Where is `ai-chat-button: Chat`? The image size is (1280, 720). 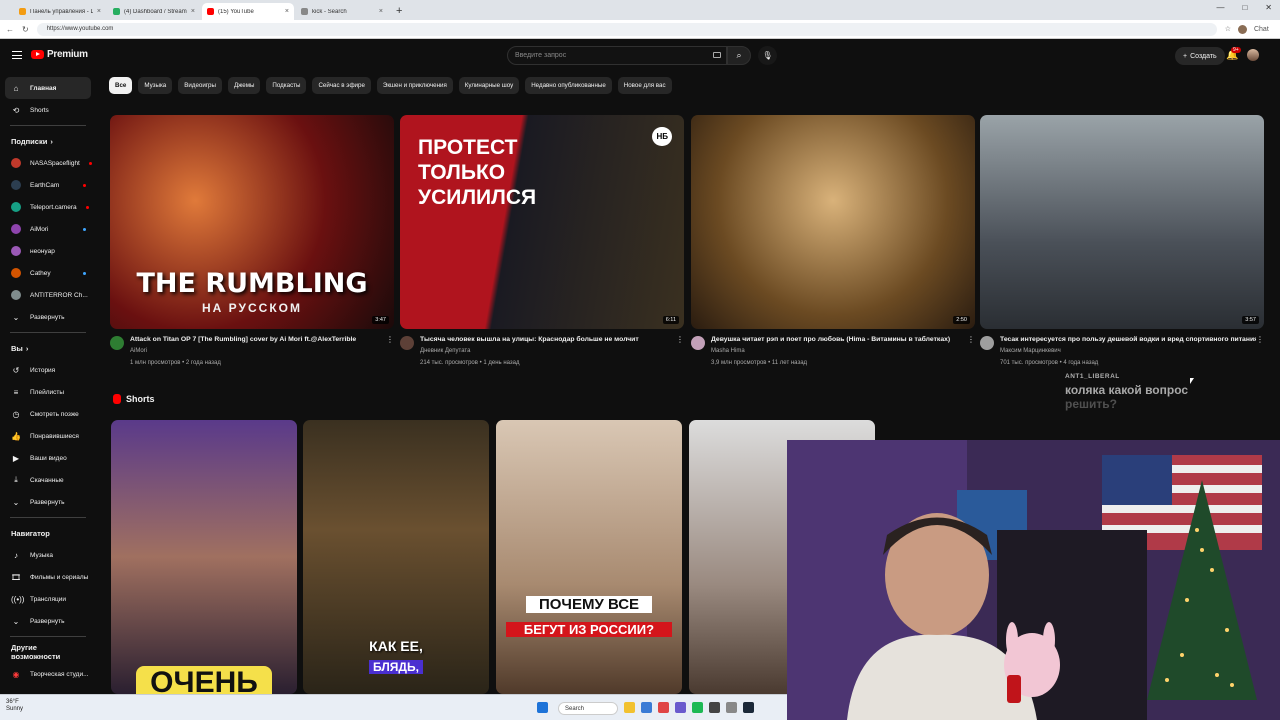
ai-chat-button: Chat is located at coordinates (1261, 29).